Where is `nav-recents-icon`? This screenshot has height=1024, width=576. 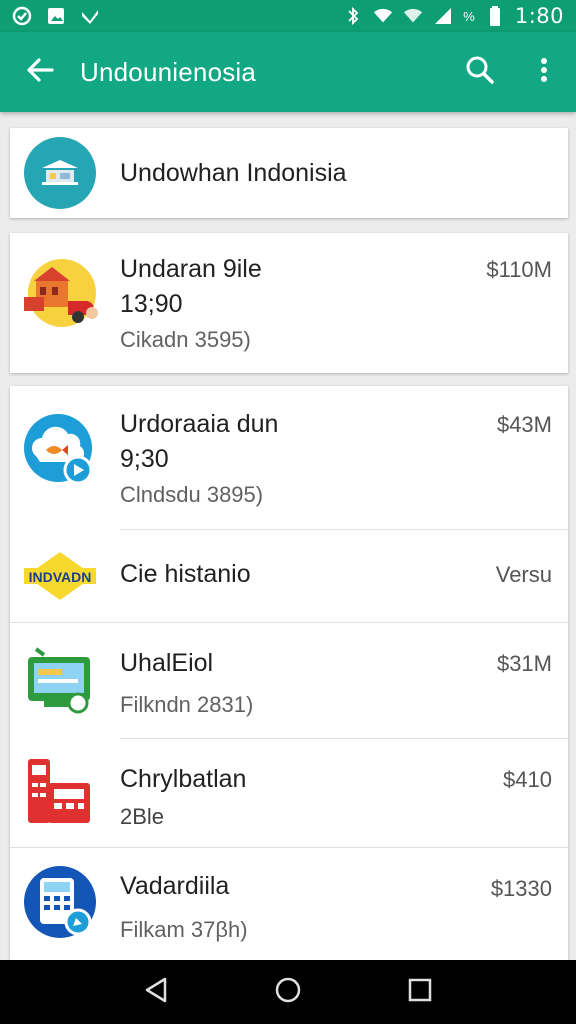 nav-recents-icon is located at coordinates (420, 992).